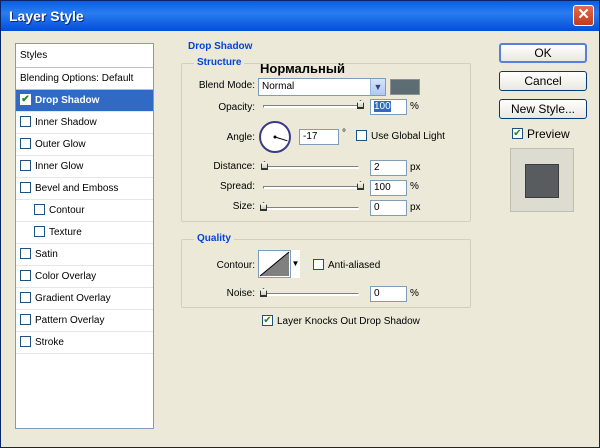  Describe the element at coordinates (341, 321) in the screenshot. I see `layer-knocks-out-checkbox: Layer Knocks Out Drop Shadow` at that location.